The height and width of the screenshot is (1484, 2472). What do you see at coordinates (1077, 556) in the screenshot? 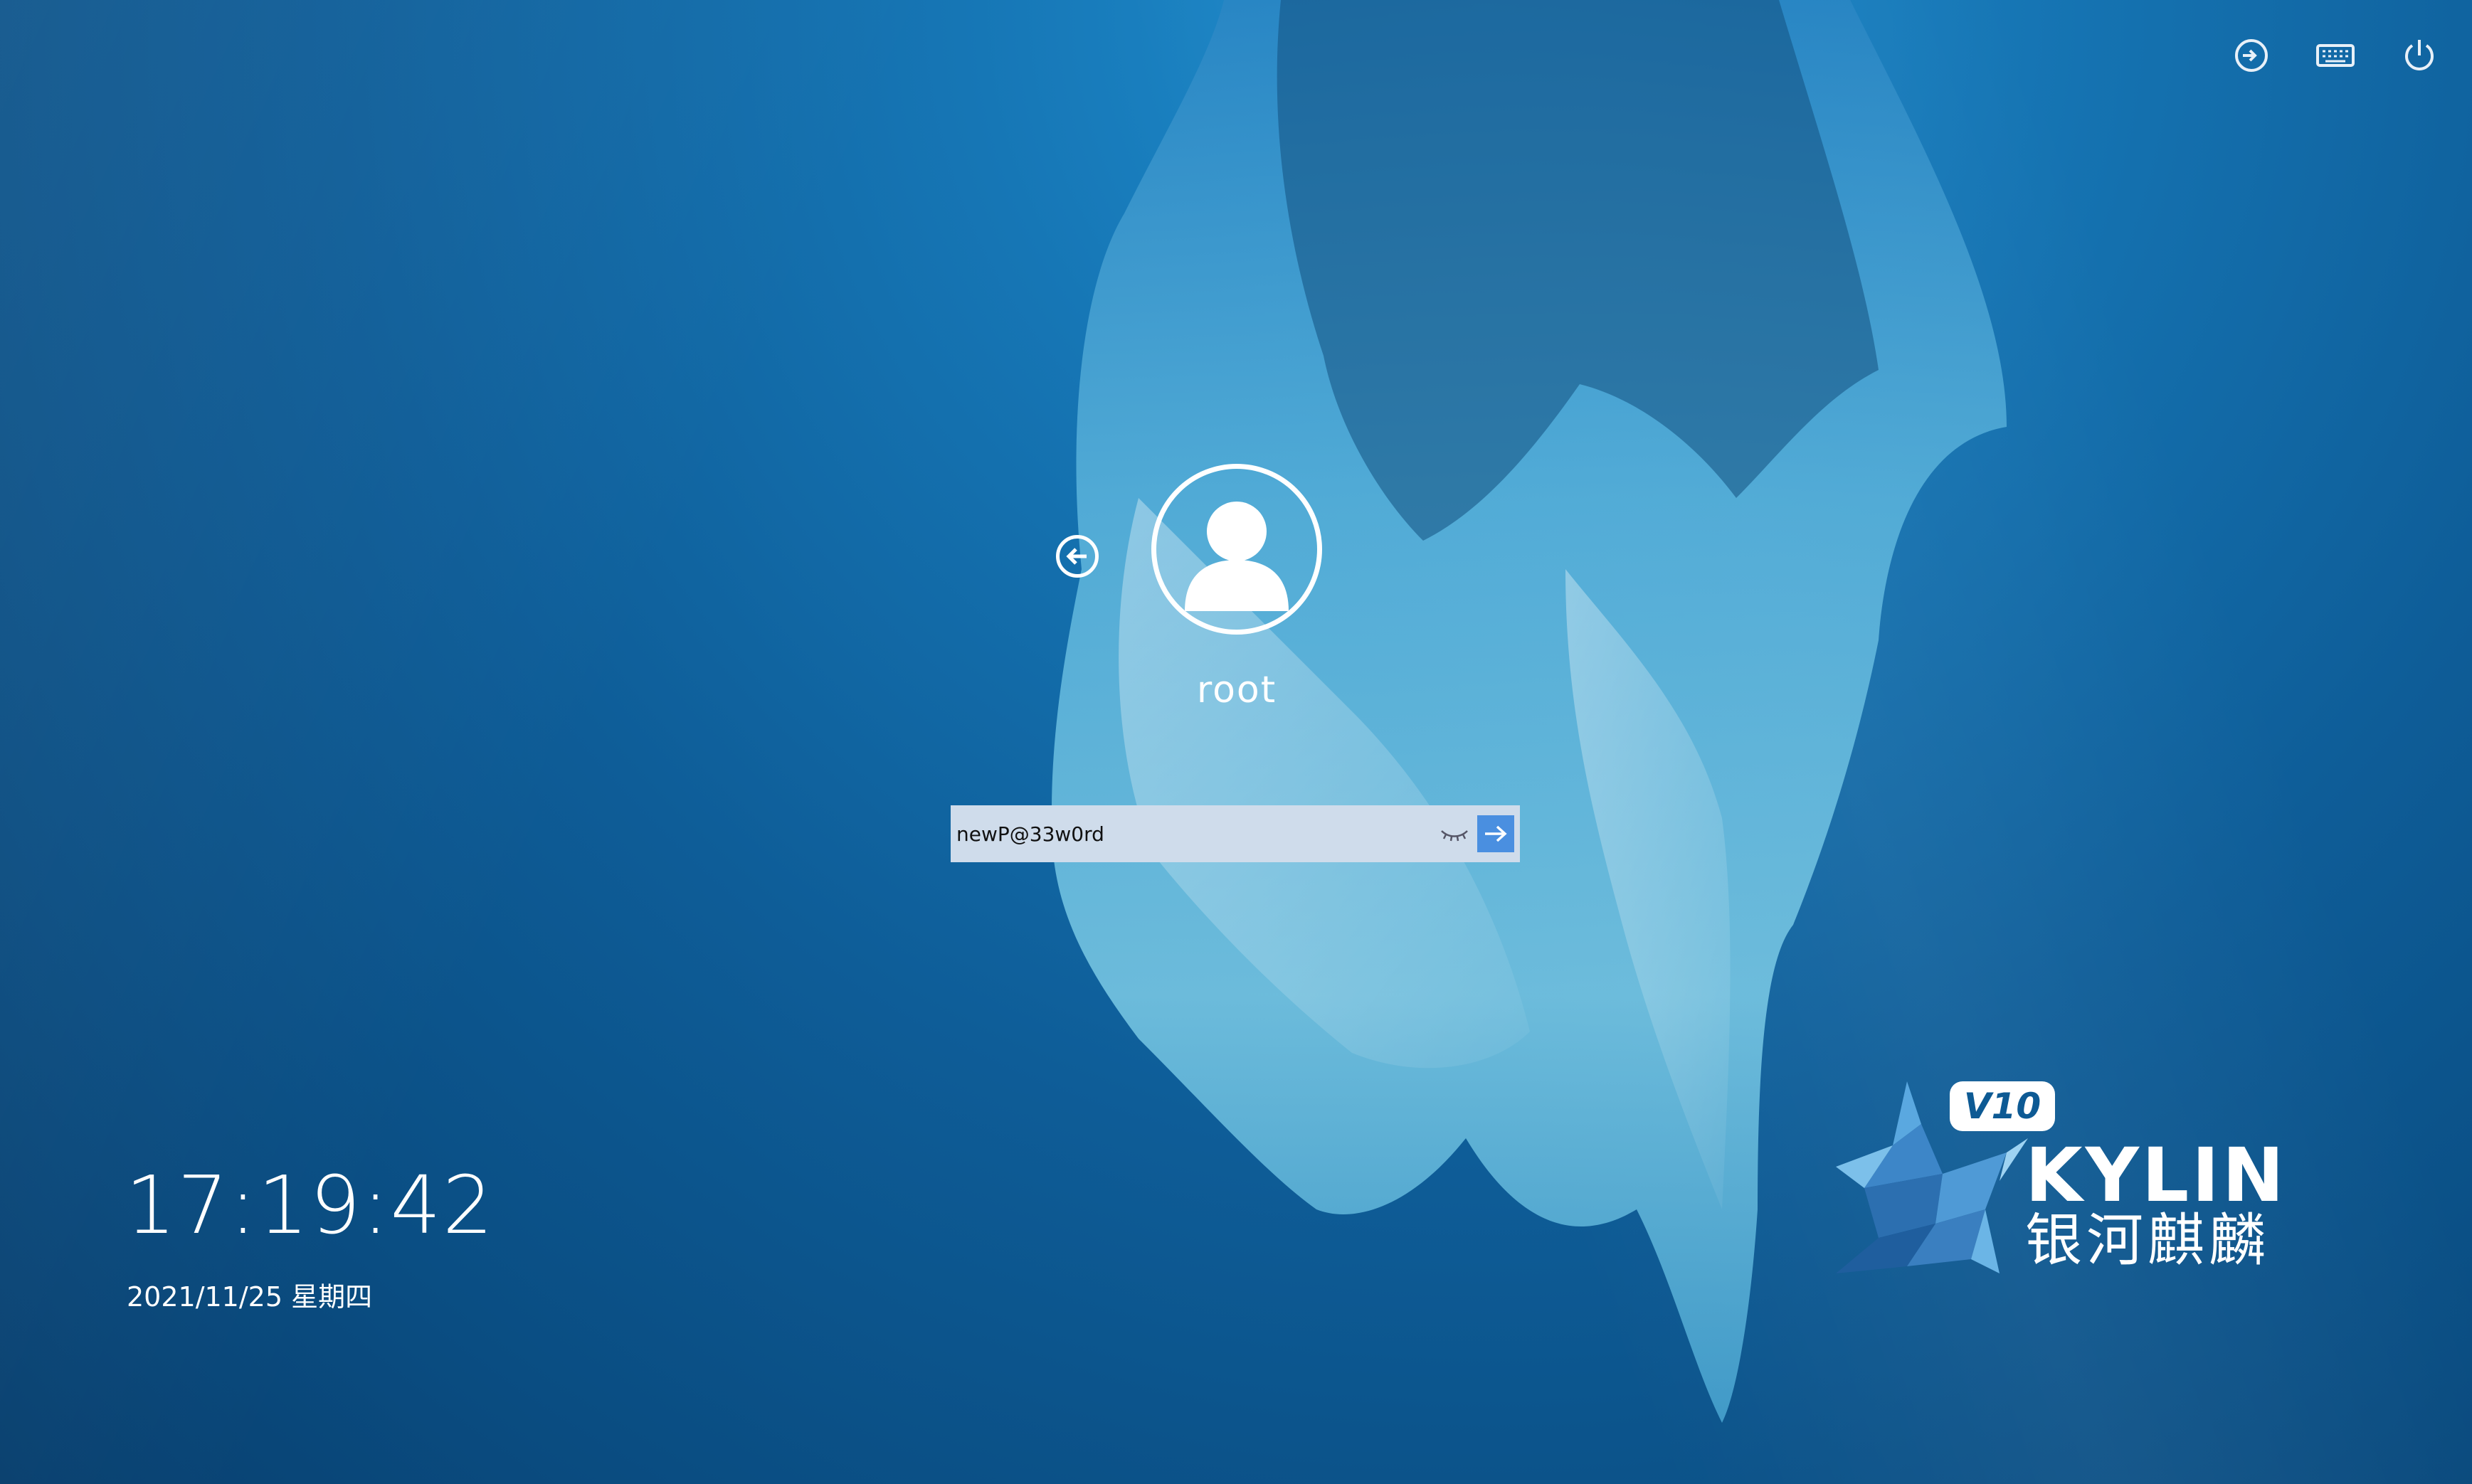
I see `back-arrow-icon` at bounding box center [1077, 556].